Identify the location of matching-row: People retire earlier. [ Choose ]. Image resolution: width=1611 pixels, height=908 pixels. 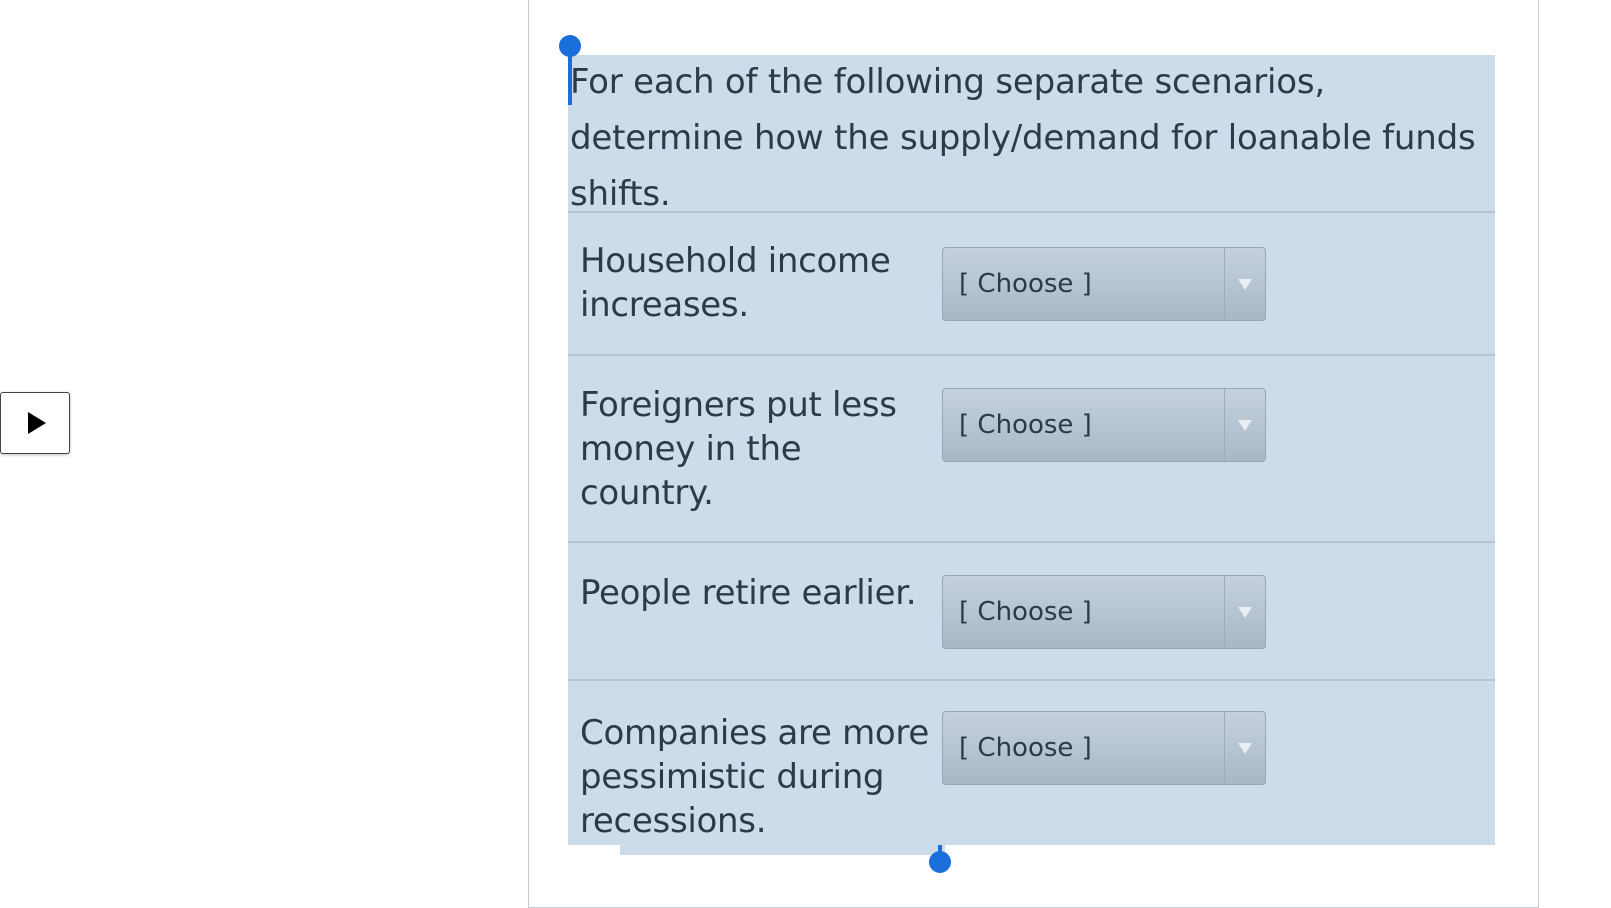
(1031, 611).